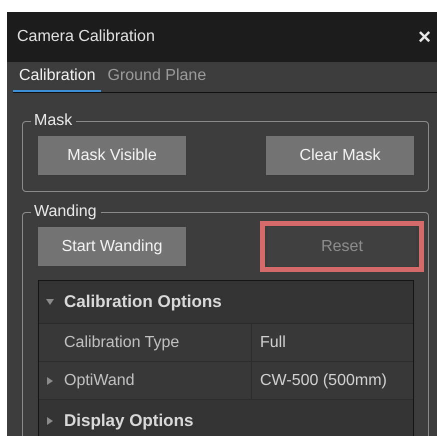 This screenshot has height=436, width=437. I want to click on category-label: Display Options, so click(129, 421).